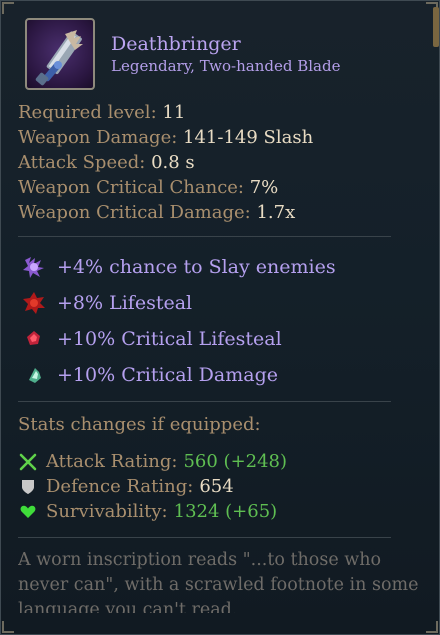 The height and width of the screenshot is (635, 440). Describe the element at coordinates (178, 339) in the screenshot. I see `affix-critical-lifesteal: +10% Critical Lifesteal` at that location.